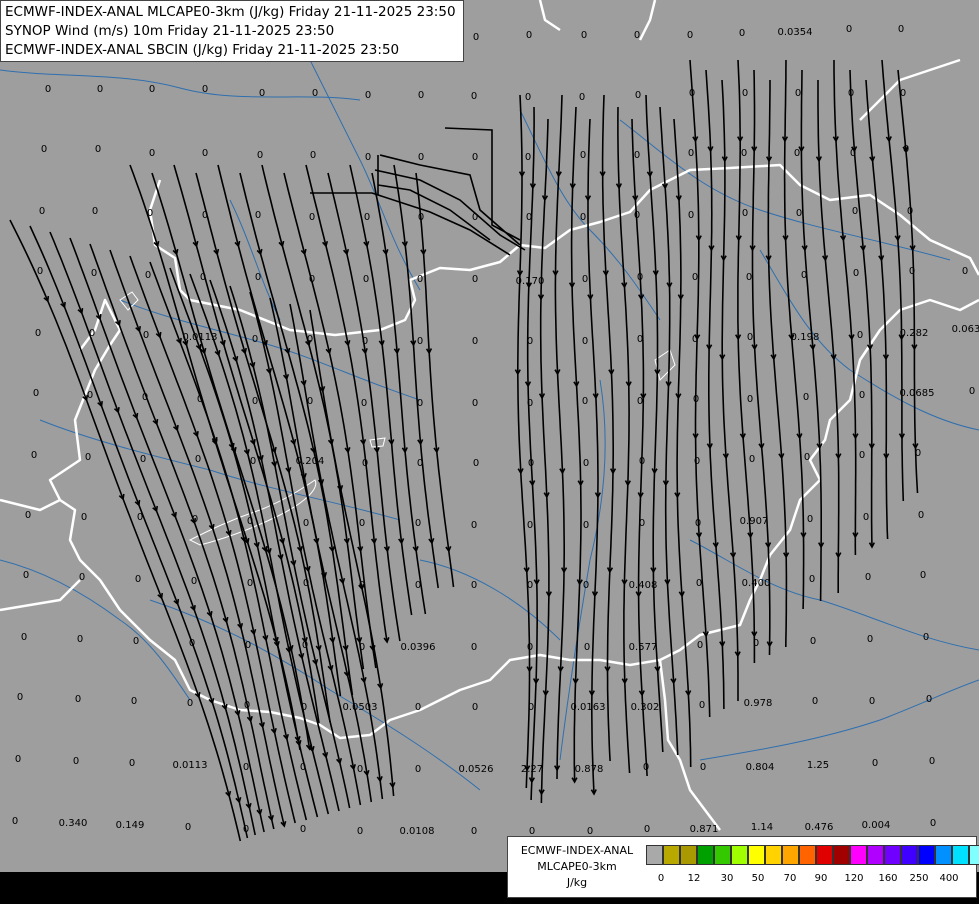  I want to click on value-label: 0.0354, so click(795, 32).